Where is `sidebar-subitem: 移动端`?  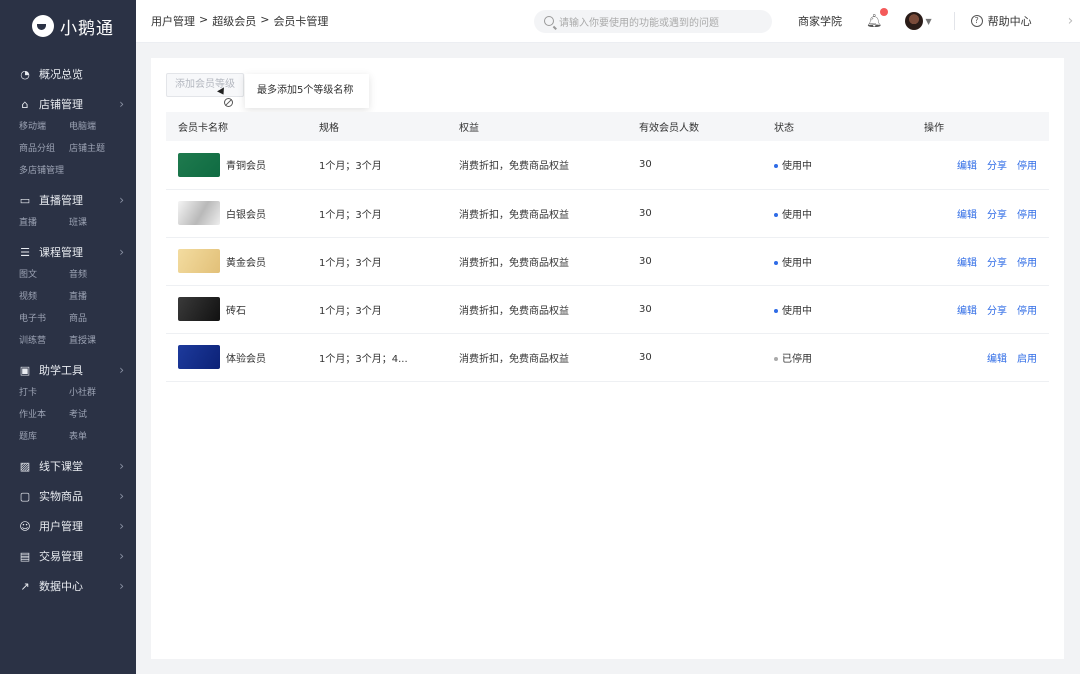
sidebar-subitem: 移动端 is located at coordinates (44, 127).